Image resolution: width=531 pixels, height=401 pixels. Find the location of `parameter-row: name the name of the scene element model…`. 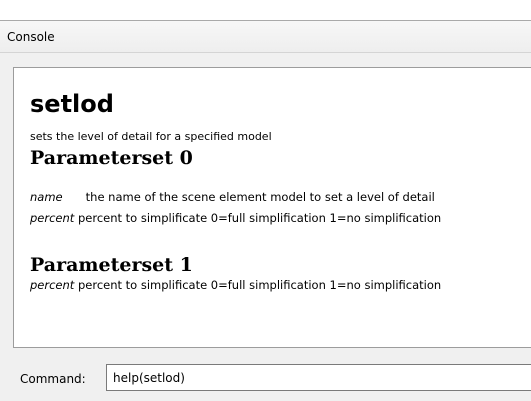

parameter-row: name the name of the scene element model… is located at coordinates (232, 197).